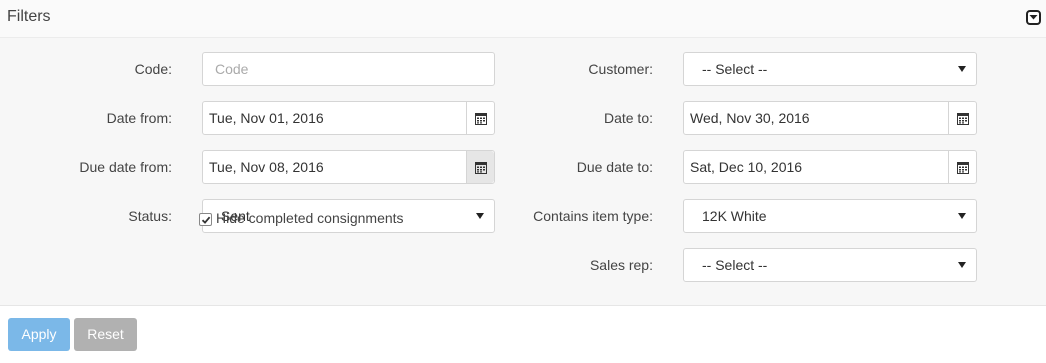 Image resolution: width=1046 pixels, height=363 pixels. I want to click on date-to-calendar-button, so click(962, 118).